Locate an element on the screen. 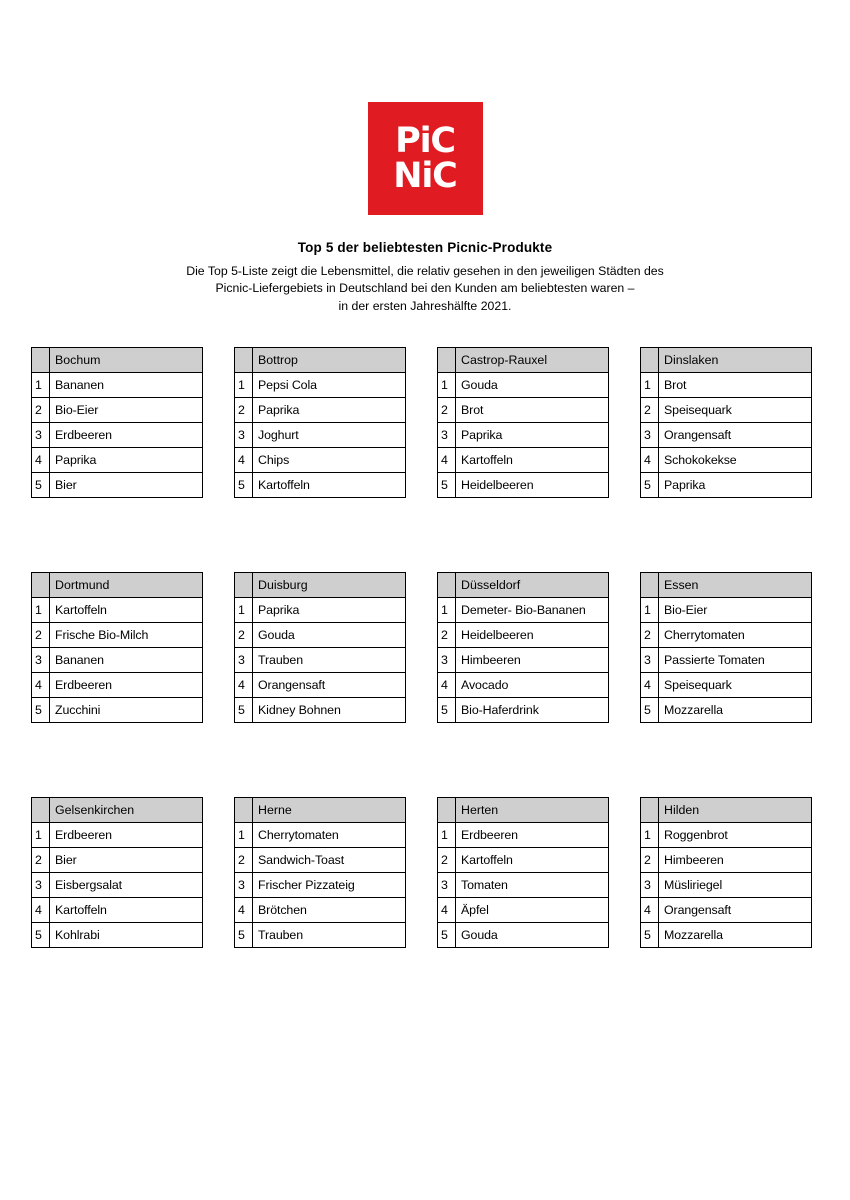 Image resolution: width=850 pixels, height=1200 pixels. city-name-header: Castrop-Rauxel is located at coordinates (532, 360).